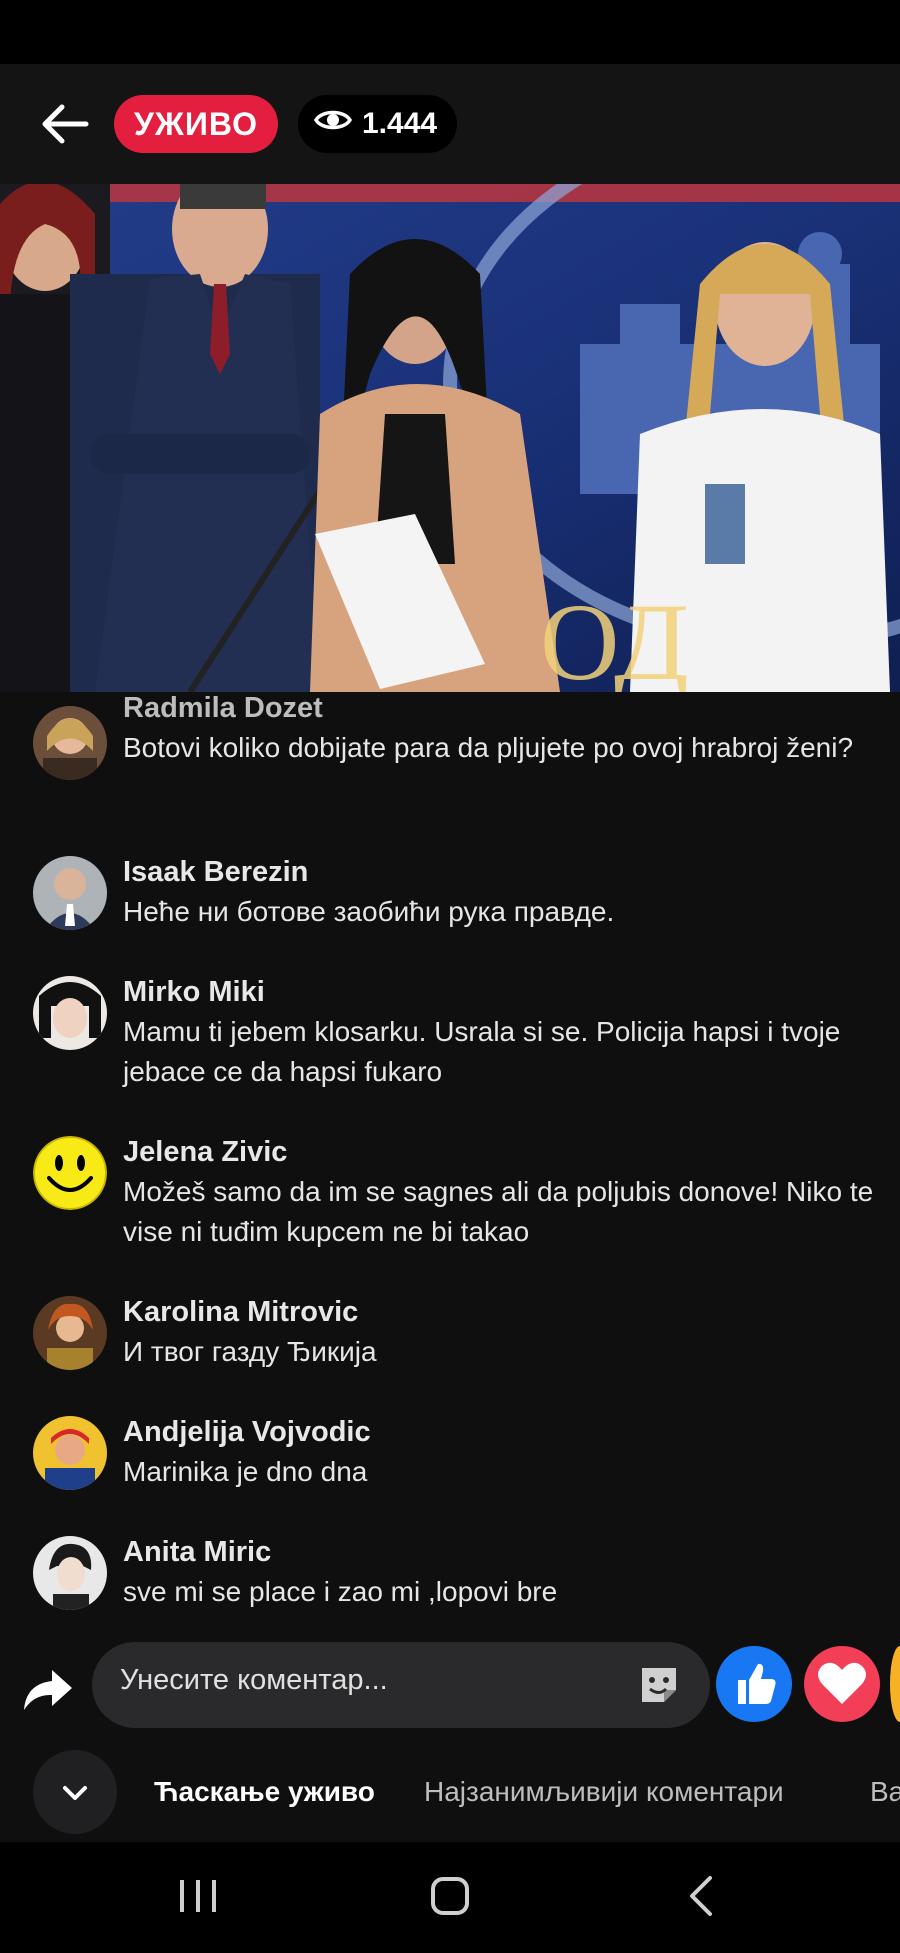  Describe the element at coordinates (614, 636) in the screenshot. I see `svg-text: ОД` at that location.